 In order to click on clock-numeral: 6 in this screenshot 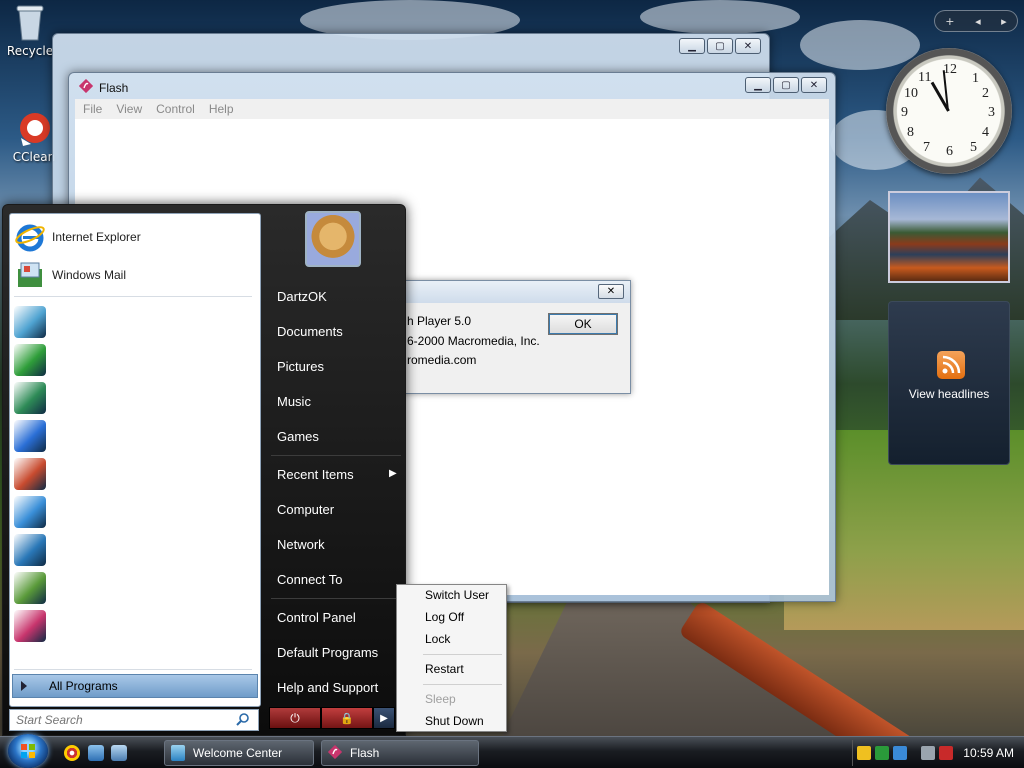, I will do `click(949, 151)`.